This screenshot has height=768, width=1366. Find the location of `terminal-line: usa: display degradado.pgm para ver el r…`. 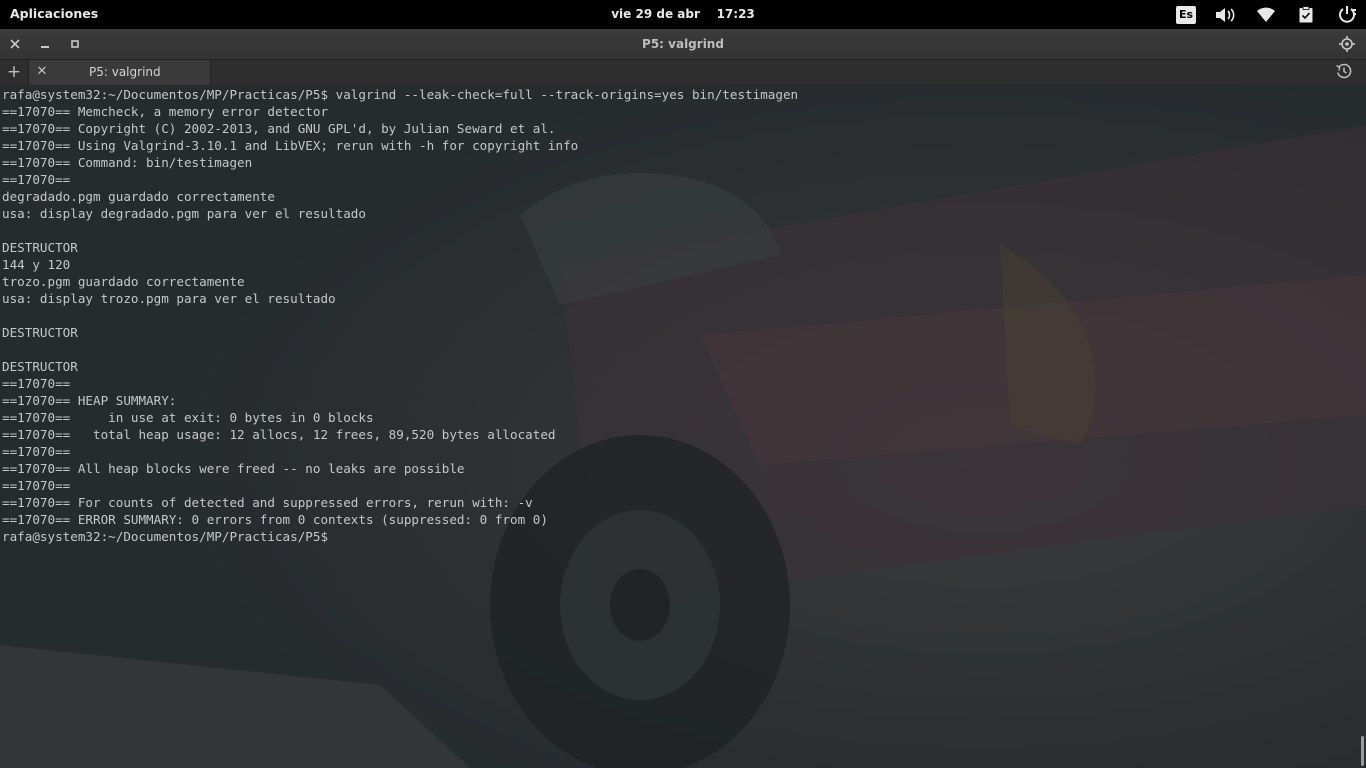

terminal-line: usa: display degradado.pgm para ver el r… is located at coordinates (184, 213).